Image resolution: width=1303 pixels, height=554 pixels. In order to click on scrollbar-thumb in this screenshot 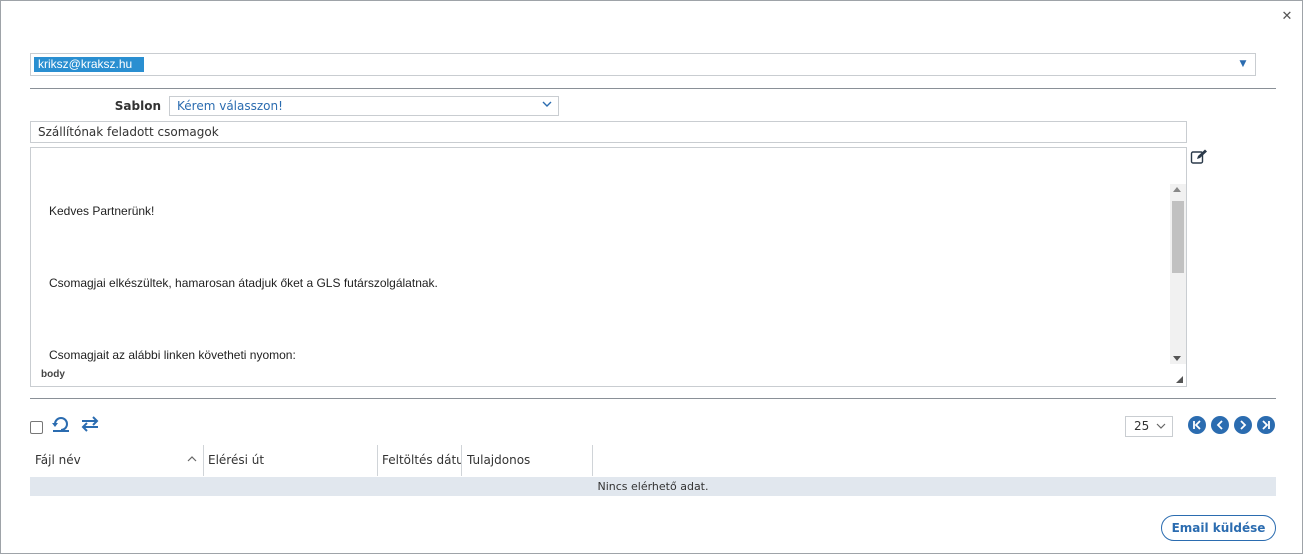, I will do `click(1178, 237)`.